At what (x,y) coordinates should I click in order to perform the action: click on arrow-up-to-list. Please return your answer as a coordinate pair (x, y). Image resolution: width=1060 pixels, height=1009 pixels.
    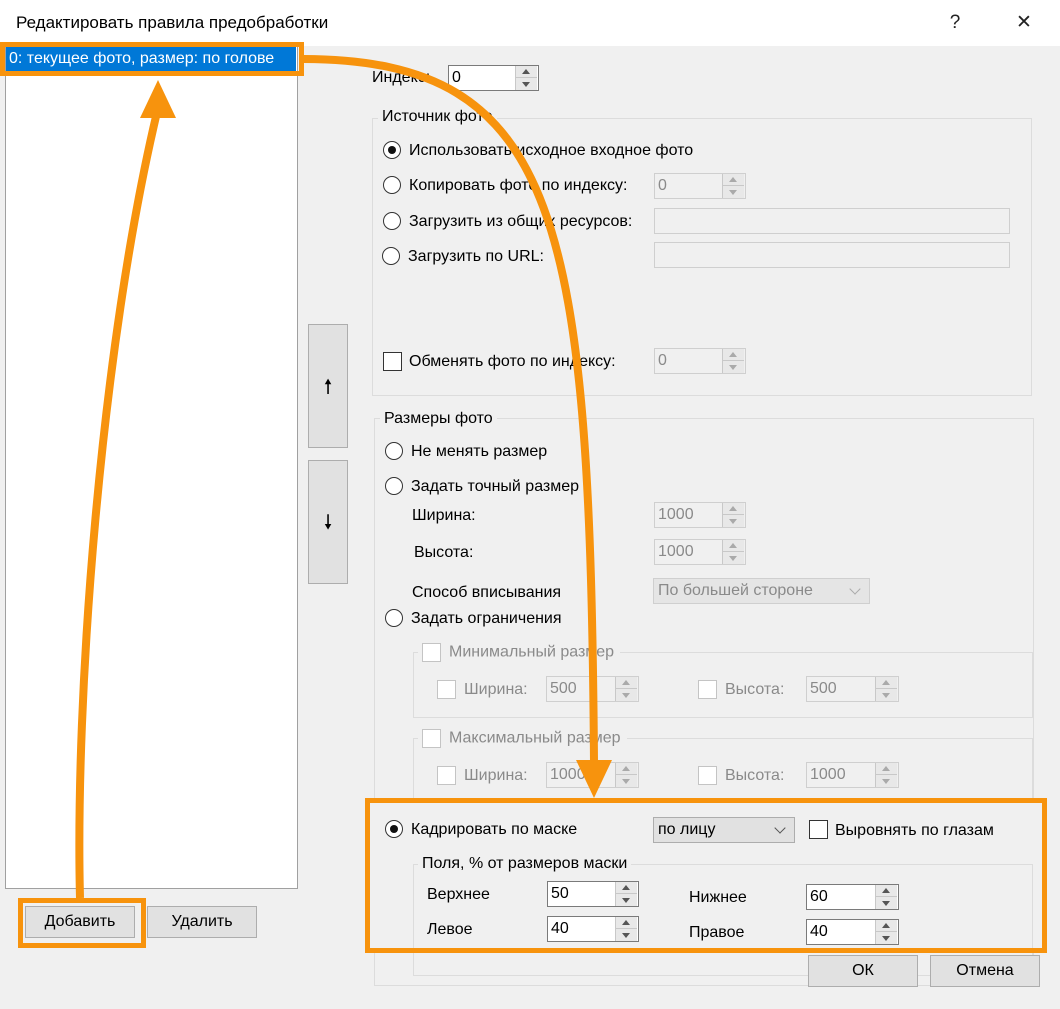
    Looking at the image, I should click on (118, 503).